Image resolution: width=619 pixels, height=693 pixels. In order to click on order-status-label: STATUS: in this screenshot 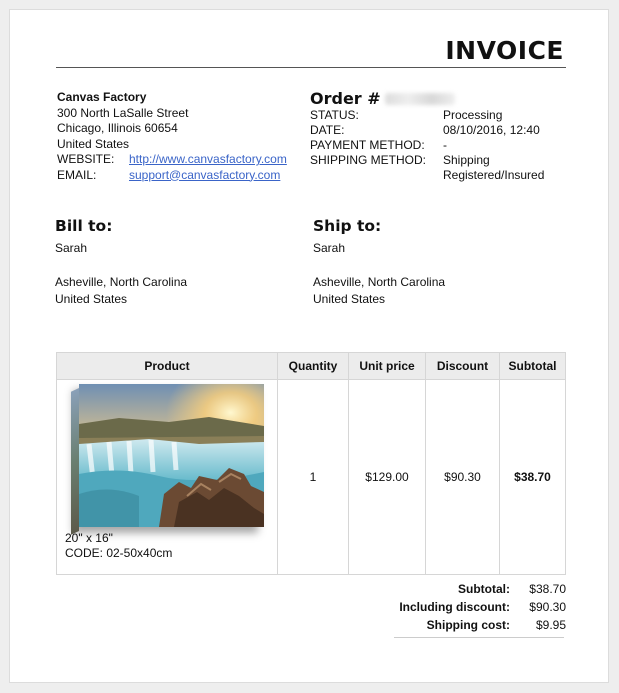, I will do `click(334, 115)`.